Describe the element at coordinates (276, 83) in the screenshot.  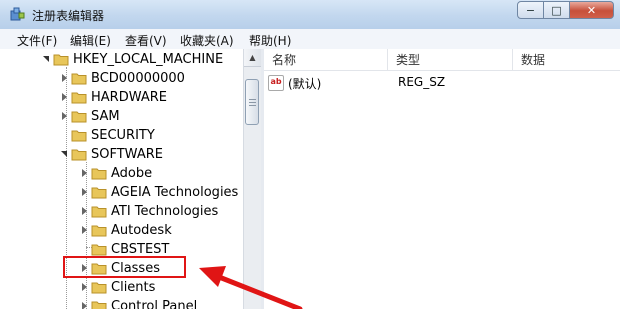
I see `string-value-icon: ab` at that location.